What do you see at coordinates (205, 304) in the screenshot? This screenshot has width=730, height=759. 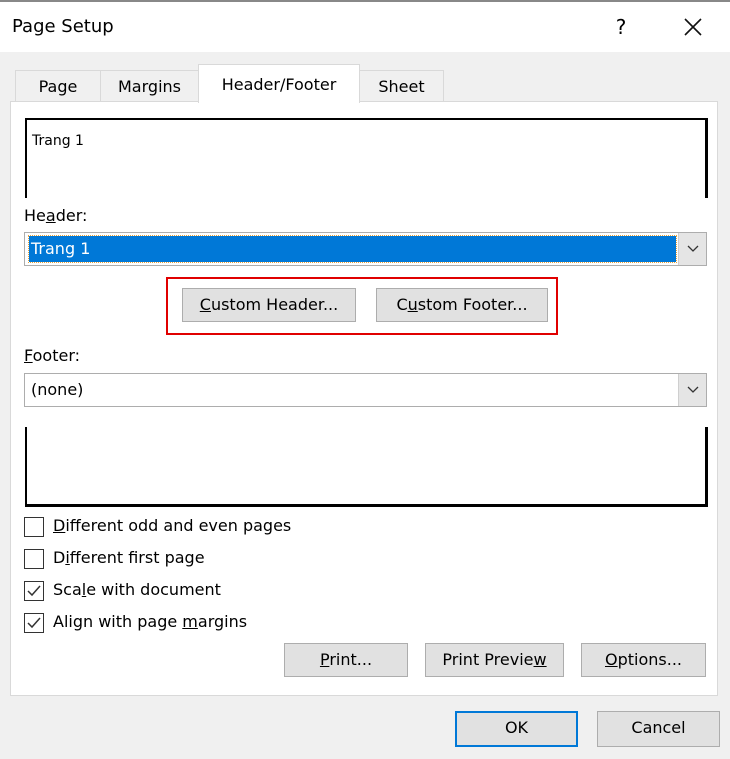 I see `custom-header-accel: C` at bounding box center [205, 304].